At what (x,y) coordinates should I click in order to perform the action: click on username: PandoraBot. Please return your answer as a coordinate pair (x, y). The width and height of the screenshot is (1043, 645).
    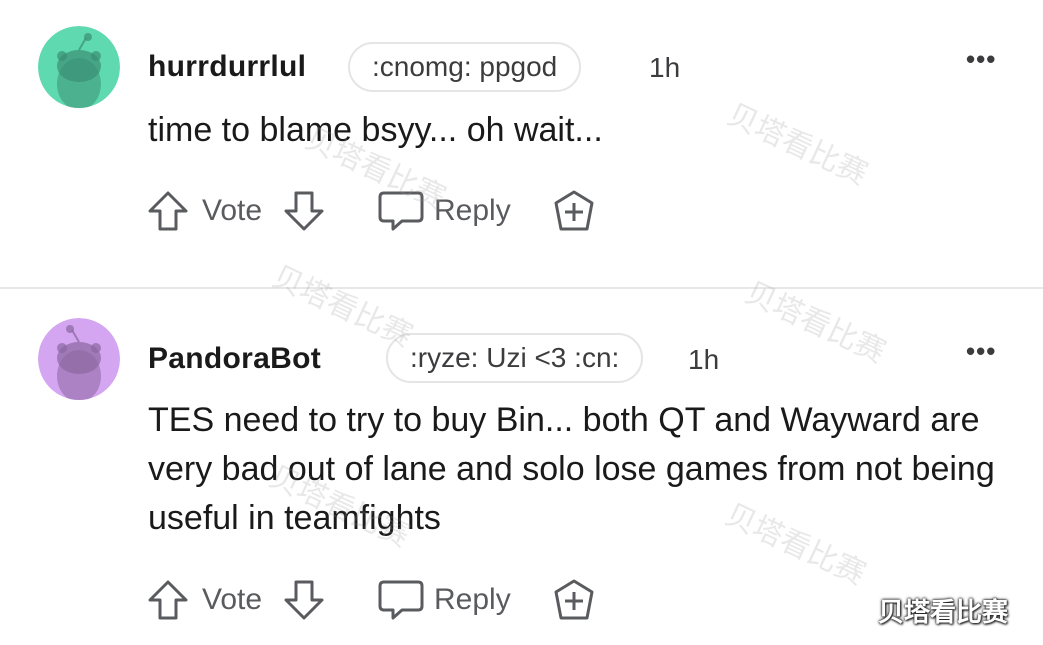
    Looking at the image, I should click on (234, 359).